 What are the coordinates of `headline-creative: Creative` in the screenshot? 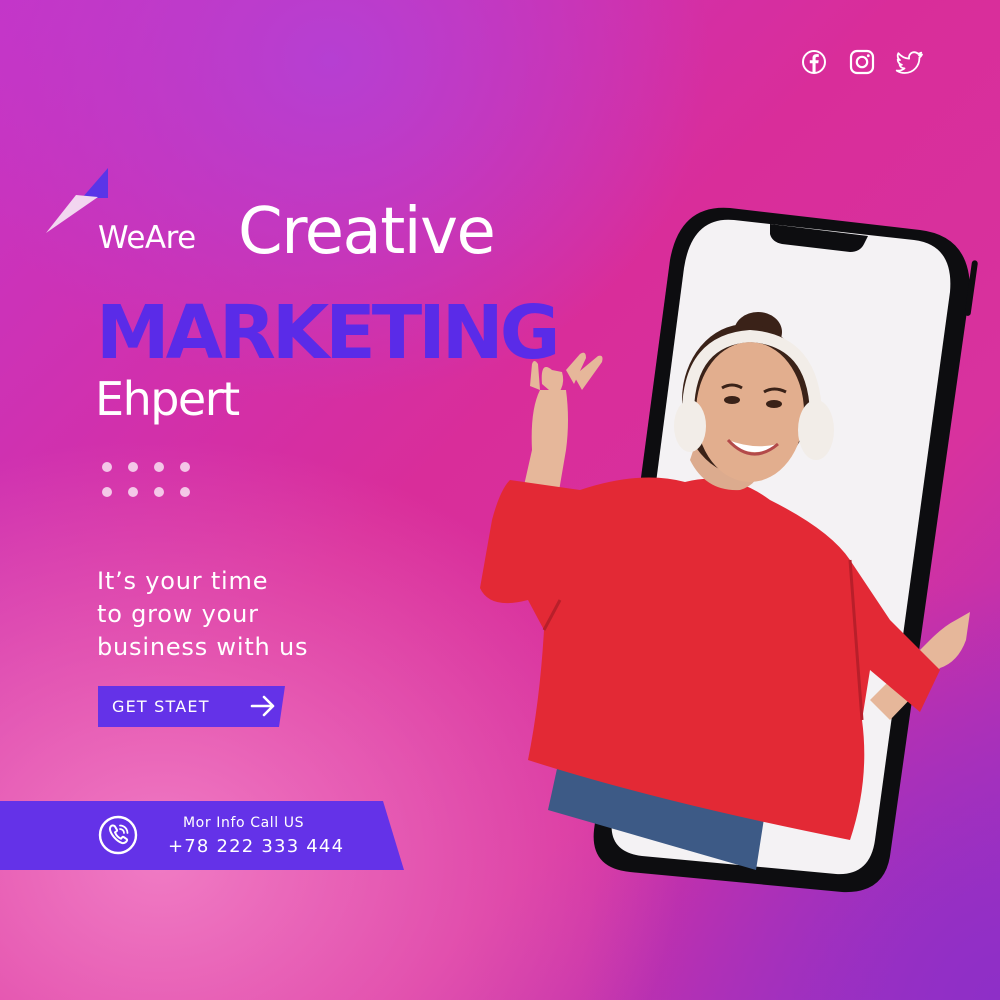 It's located at (367, 232).